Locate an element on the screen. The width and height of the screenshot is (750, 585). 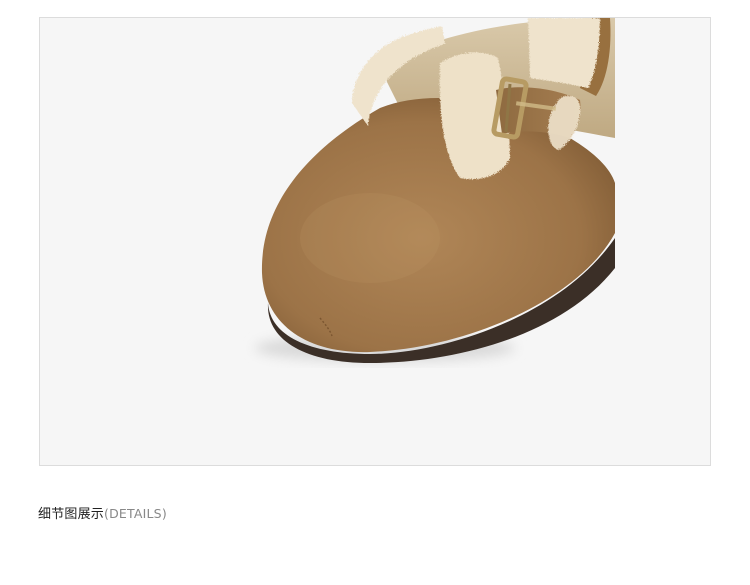
section-caption: 细节图展示(DETAILS) is located at coordinates (102, 512).